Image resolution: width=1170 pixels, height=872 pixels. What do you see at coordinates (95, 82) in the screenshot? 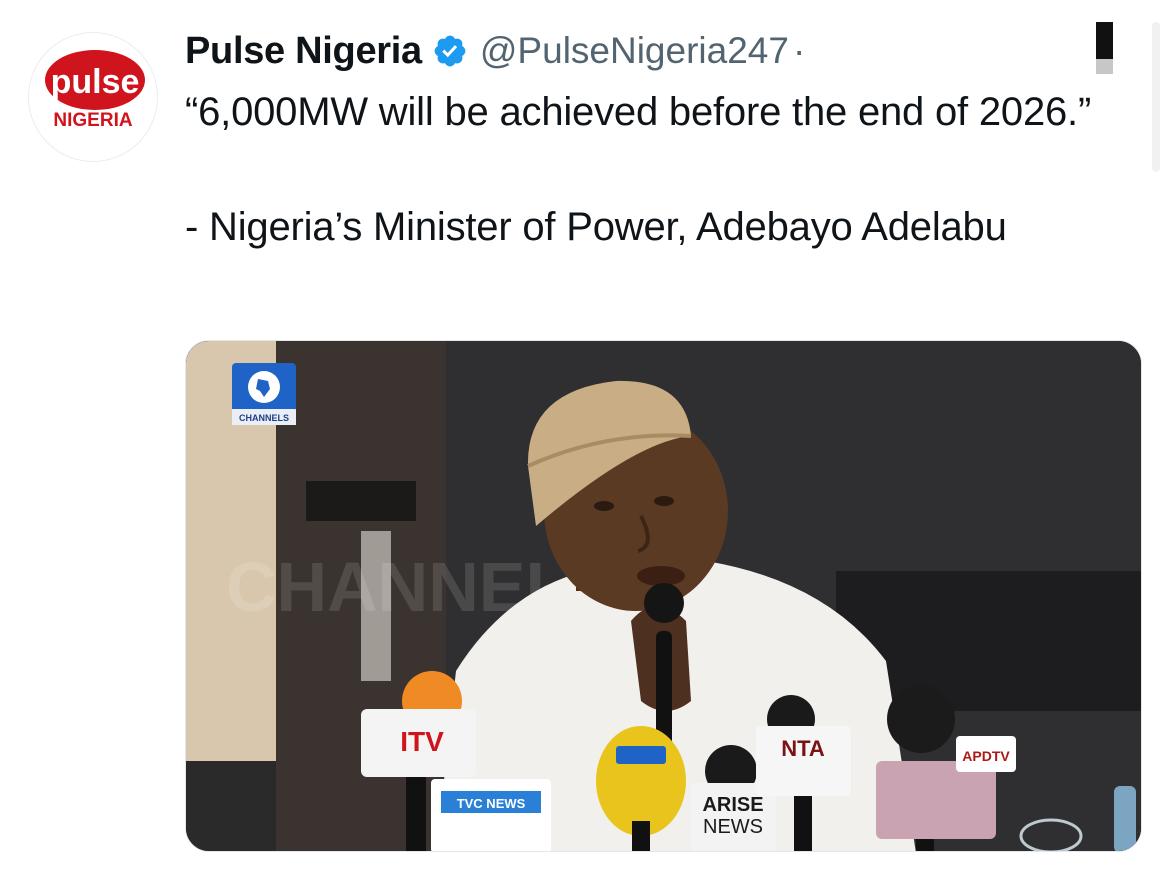
I see `logo-text: pulse` at bounding box center [95, 82].